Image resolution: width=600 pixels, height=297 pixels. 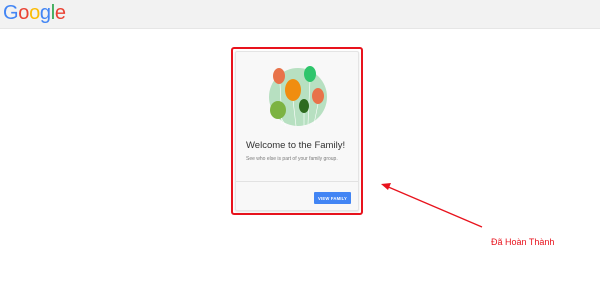 I want to click on card-title: Welcome to the Family!, so click(x=296, y=145).